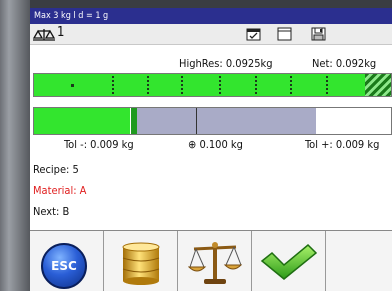  I want to click on database-icon, so click(141, 263).